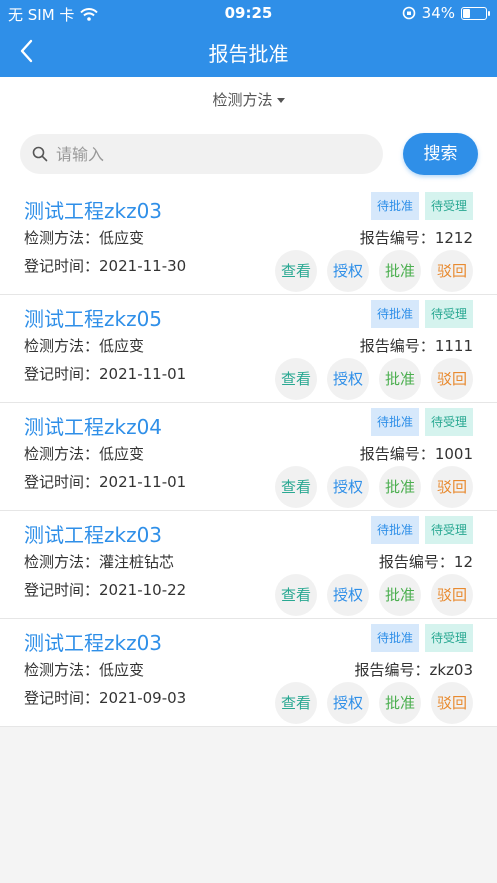 The width and height of the screenshot is (497, 883). I want to click on date-row: 登记时间：2021-10-22, so click(105, 589).